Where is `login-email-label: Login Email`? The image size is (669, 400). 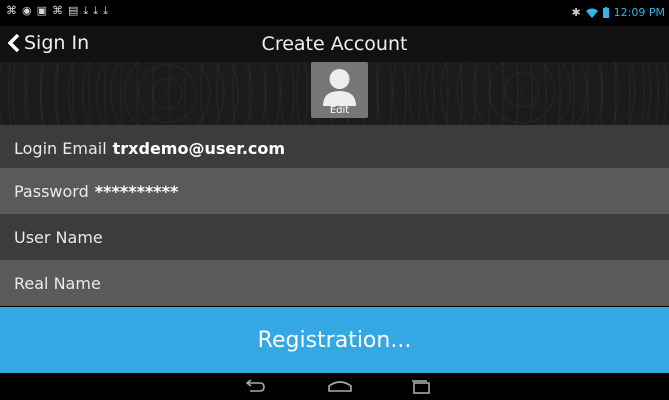
login-email-label: Login Email is located at coordinates (60, 148).